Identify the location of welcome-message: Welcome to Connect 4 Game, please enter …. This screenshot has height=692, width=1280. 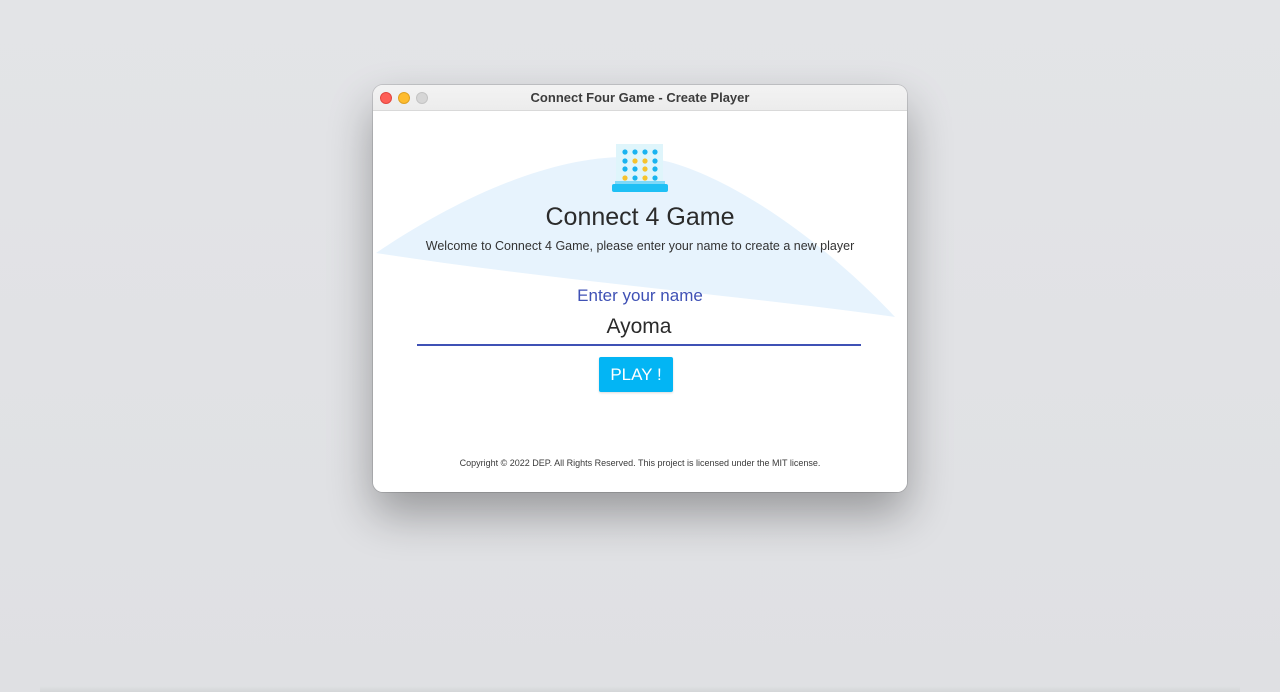
(640, 246).